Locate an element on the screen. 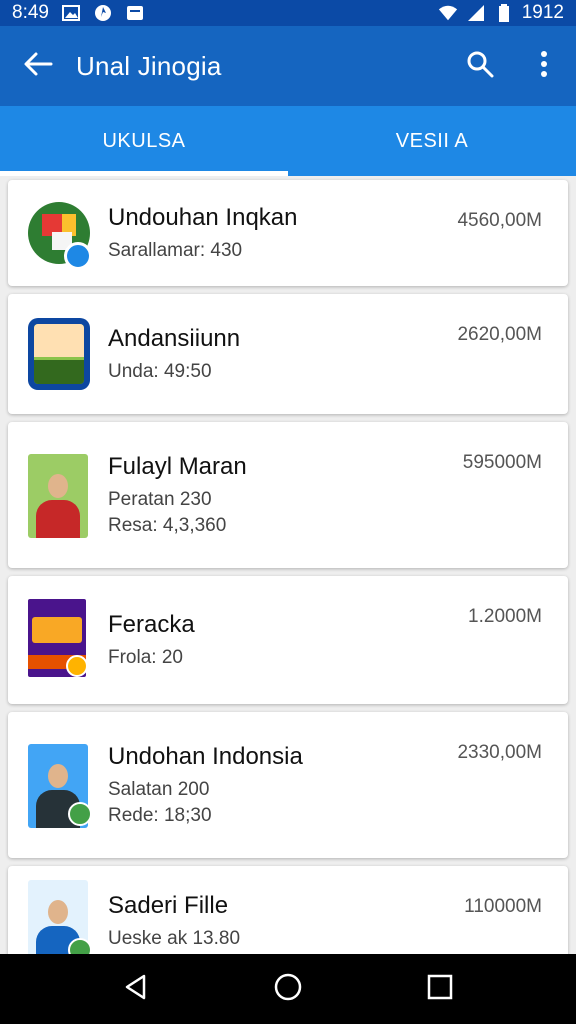 Image resolution: width=576 pixels, height=1024 pixels. status-battery-text: 1912 is located at coordinates (542, 12).